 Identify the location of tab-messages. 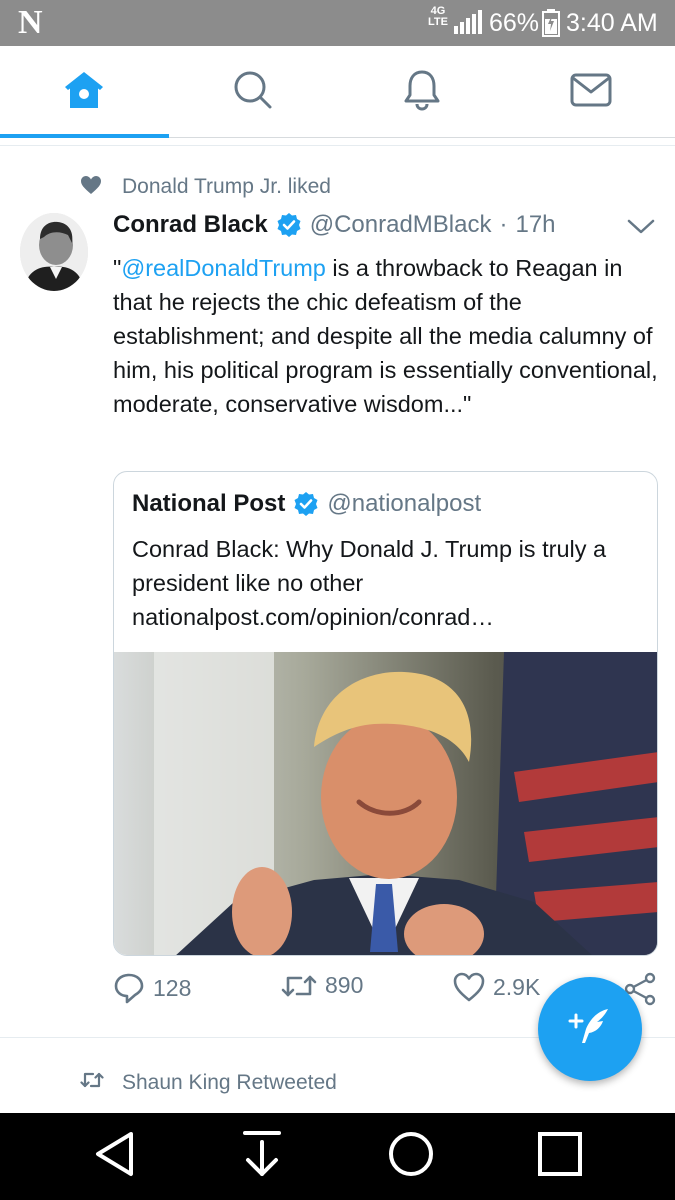
(591, 92).